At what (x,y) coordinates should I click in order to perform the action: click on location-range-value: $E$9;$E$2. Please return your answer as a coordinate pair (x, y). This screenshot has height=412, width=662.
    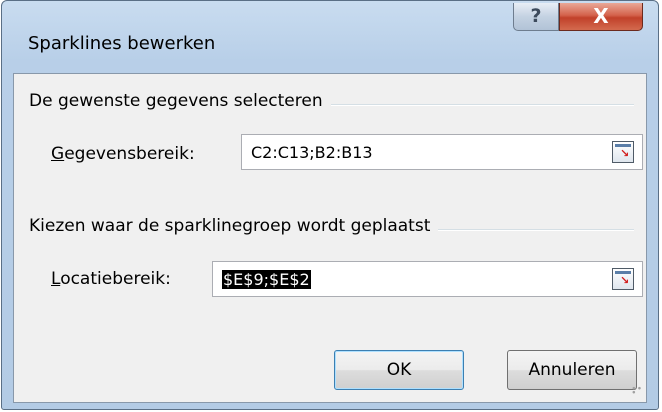
    Looking at the image, I should click on (266, 279).